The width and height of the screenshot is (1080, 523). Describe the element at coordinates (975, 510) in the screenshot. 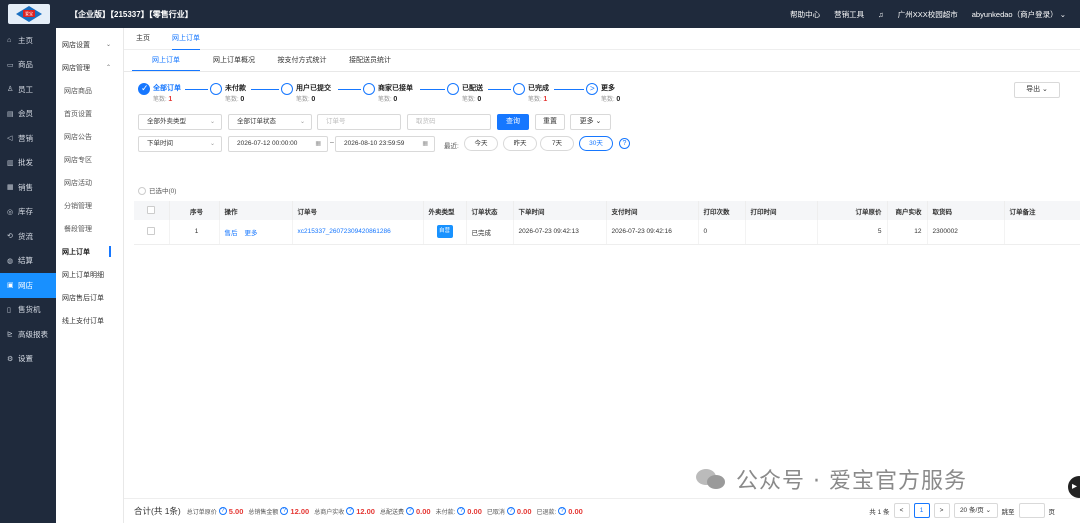

I see `page-size-select: 20 条/页 ⌄` at that location.